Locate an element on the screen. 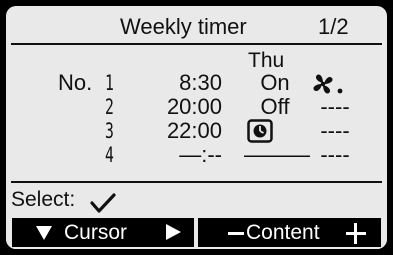 Image resolution: width=393 pixels, height=255 pixels. content-softkey: Content is located at coordinates (289, 232).